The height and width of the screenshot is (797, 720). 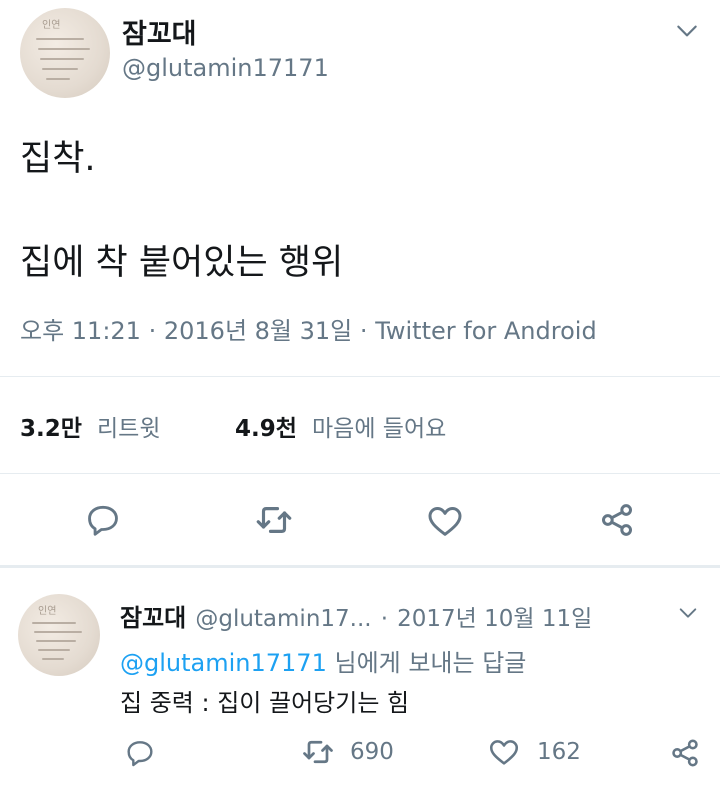 What do you see at coordinates (494, 619) in the screenshot?
I see `reply-date: 2017년 10월 11일` at bounding box center [494, 619].